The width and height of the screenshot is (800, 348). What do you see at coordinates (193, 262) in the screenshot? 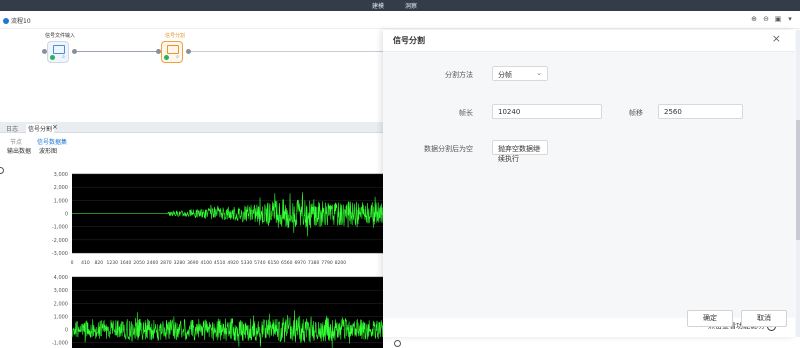
I see `x-tick-label: 3690` at bounding box center [193, 262].